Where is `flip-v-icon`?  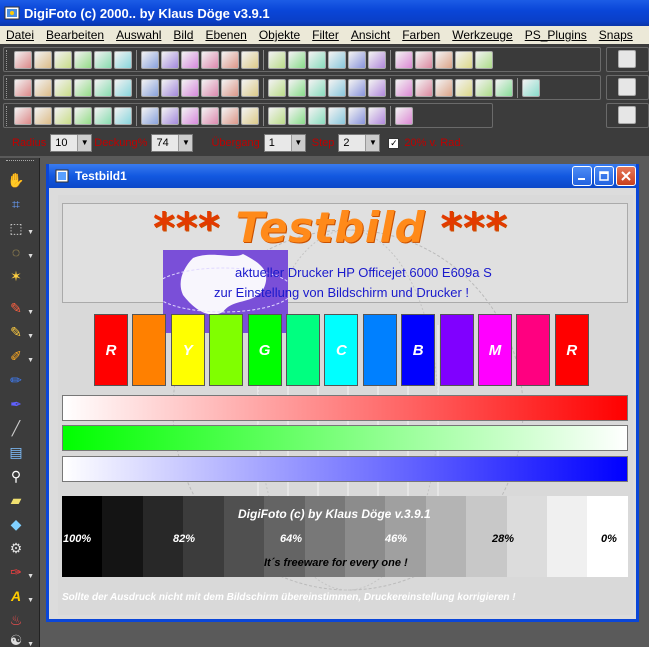 flip-v-icon is located at coordinates (210, 116).